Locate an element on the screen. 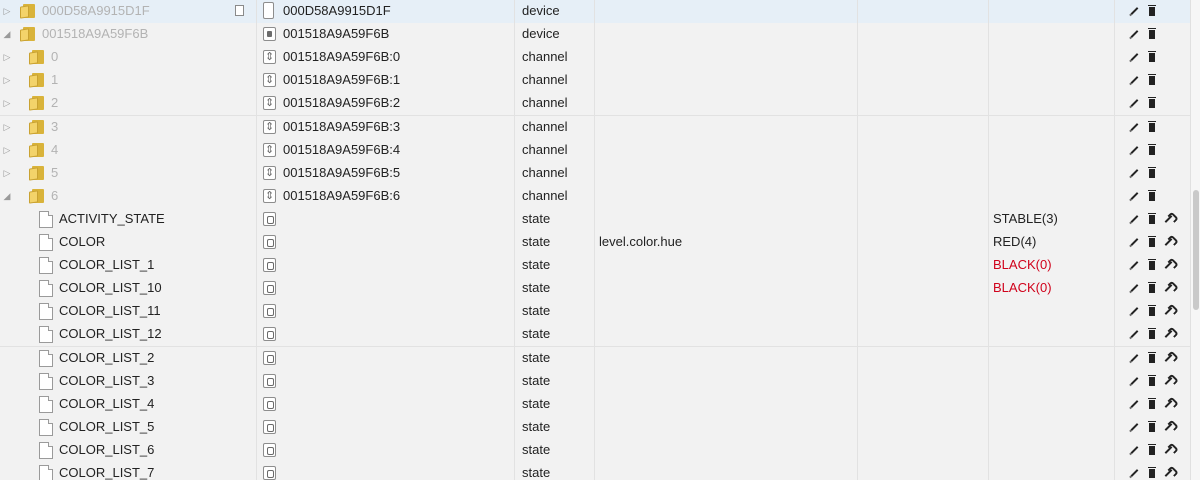 The image size is (1200, 480). tree-row-state: ACTIVITY_STATE state STABLE(3) is located at coordinates (600, 219).